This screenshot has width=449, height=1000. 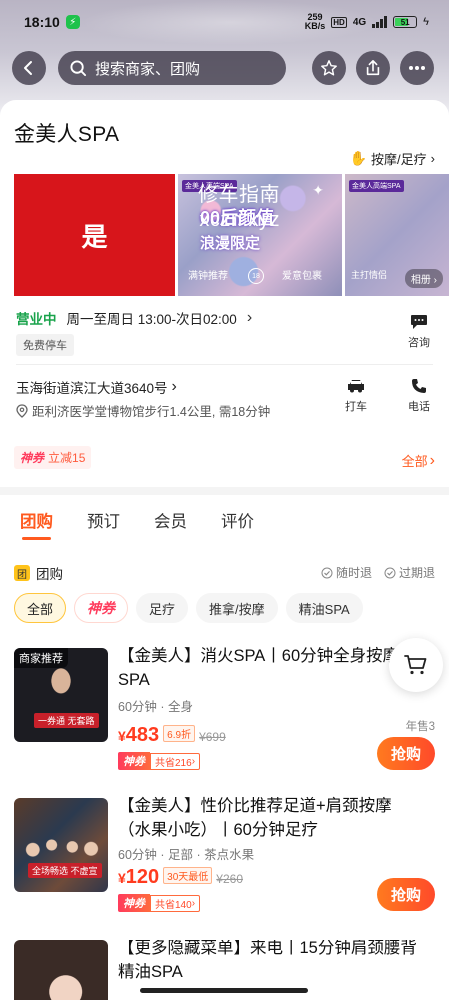 I want to click on thumbnail-caption: 一券通 无套路, so click(x=66, y=720).